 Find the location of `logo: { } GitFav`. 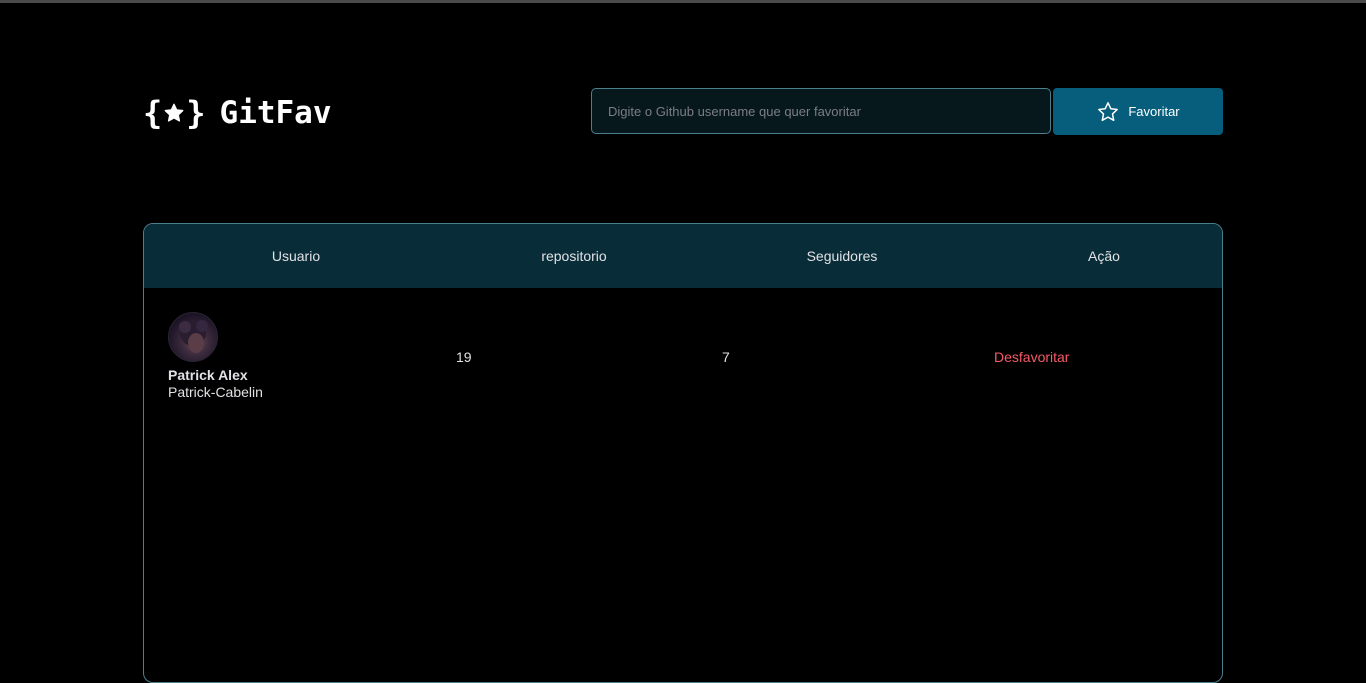

logo: { } GitFav is located at coordinates (237, 113).